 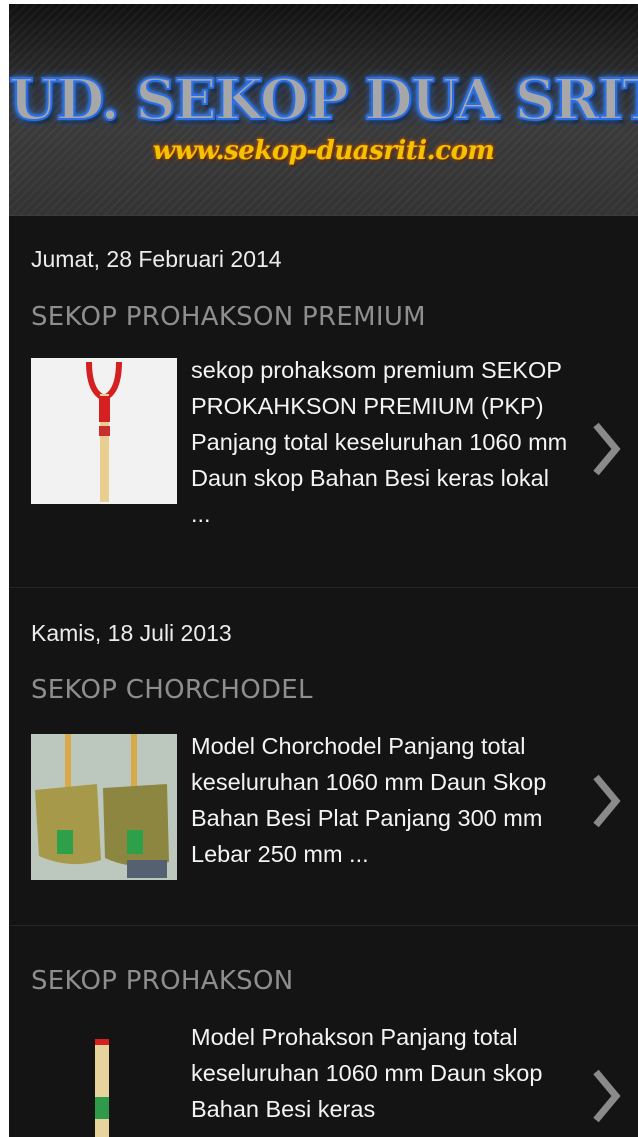 What do you see at coordinates (162, 981) in the screenshot?
I see `post-title: SEKOP PROHAKSON` at bounding box center [162, 981].